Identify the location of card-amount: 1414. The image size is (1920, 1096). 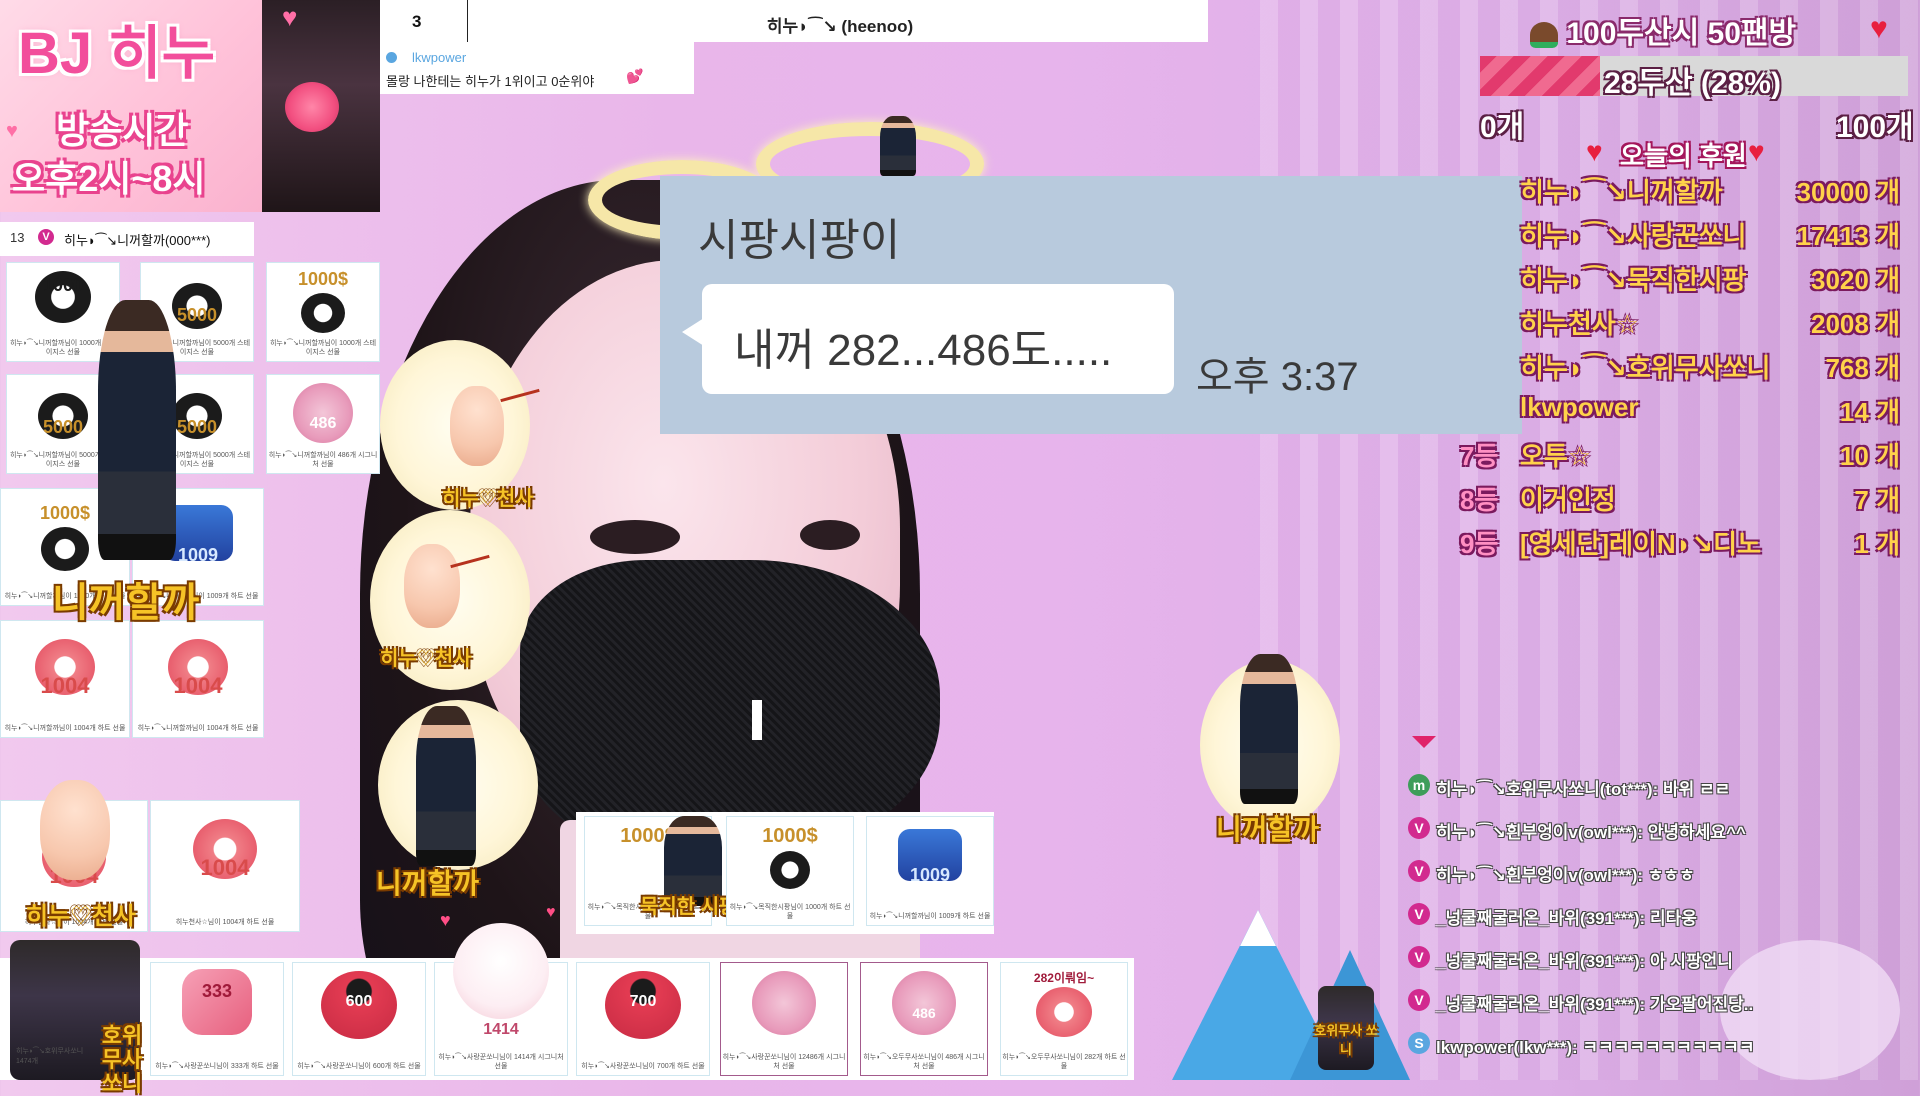
(501, 1029).